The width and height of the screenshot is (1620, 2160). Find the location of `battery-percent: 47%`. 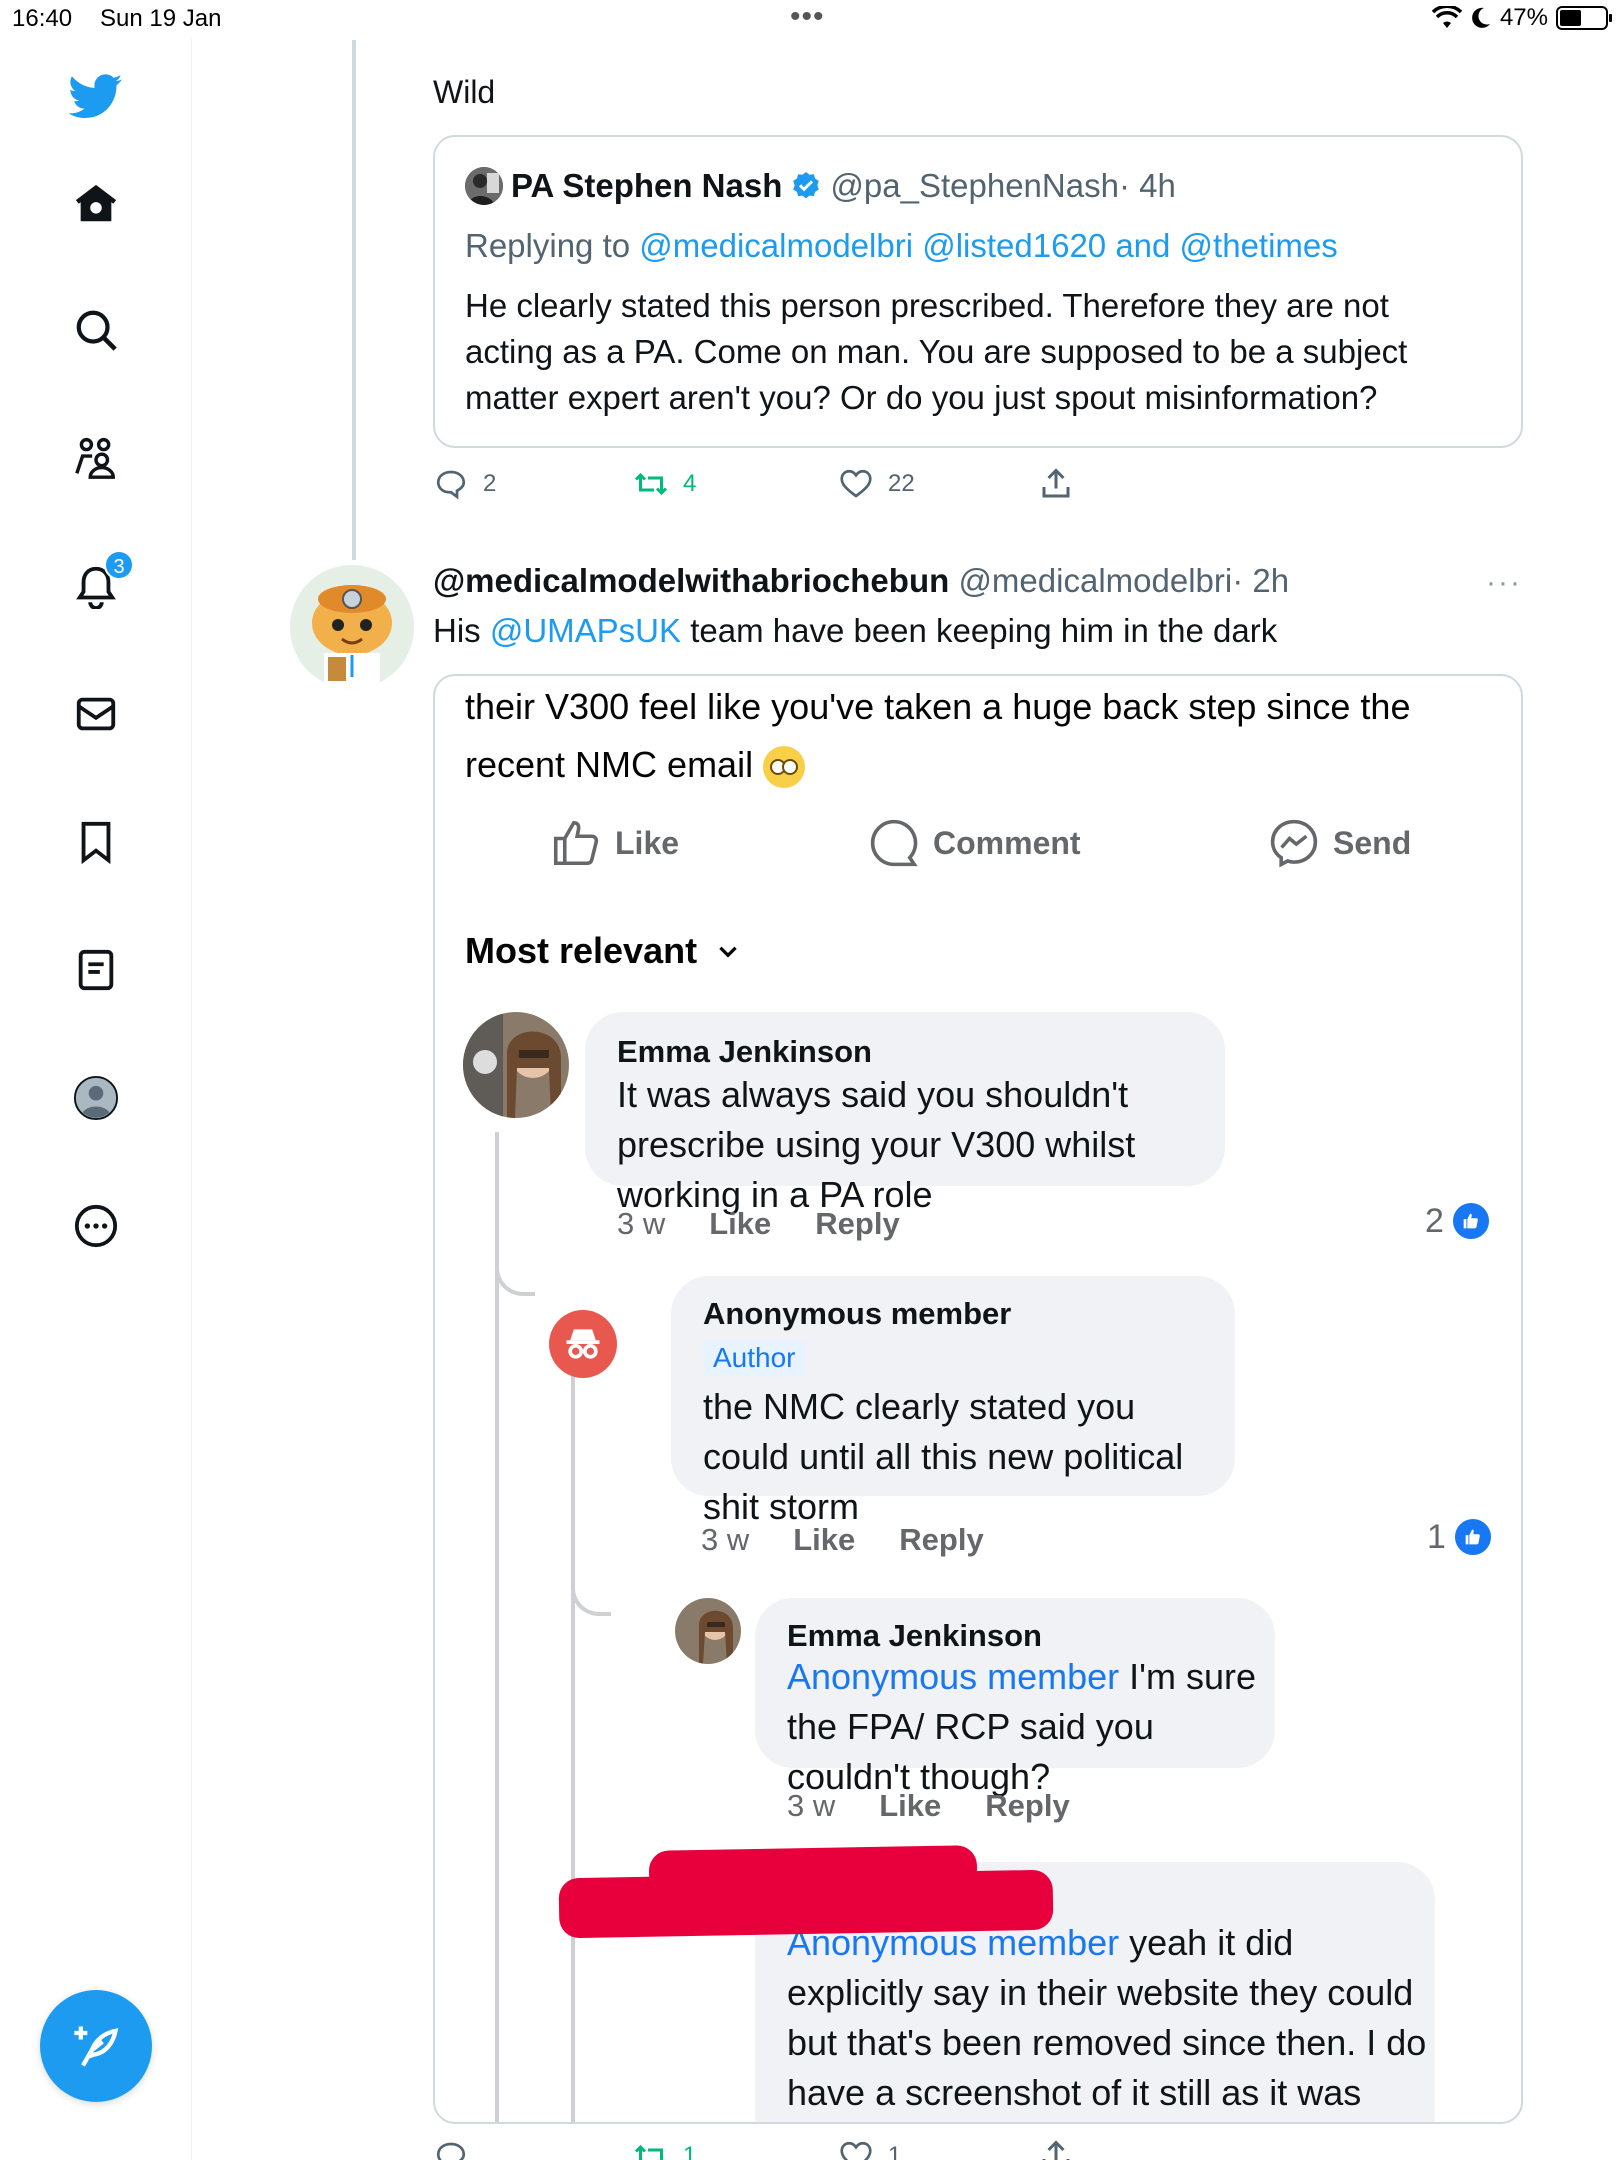

battery-percent: 47% is located at coordinates (1523, 17).